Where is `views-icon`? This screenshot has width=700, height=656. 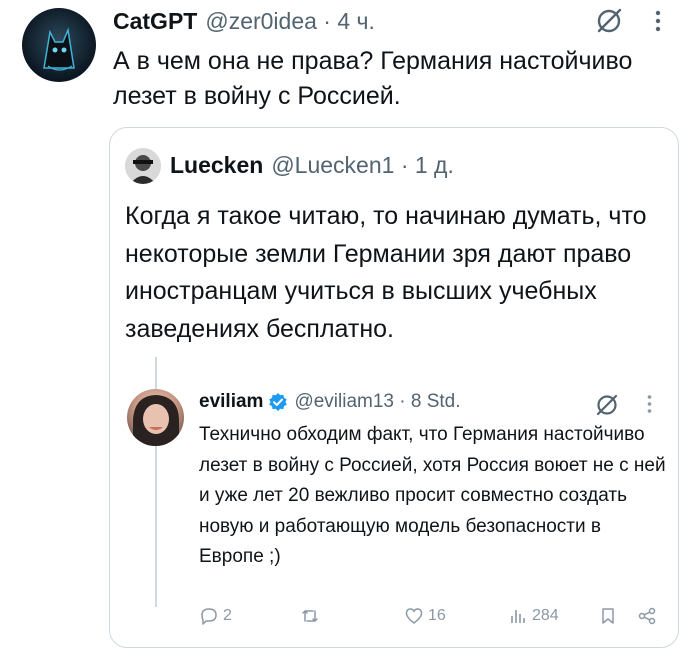
views-icon is located at coordinates (518, 616).